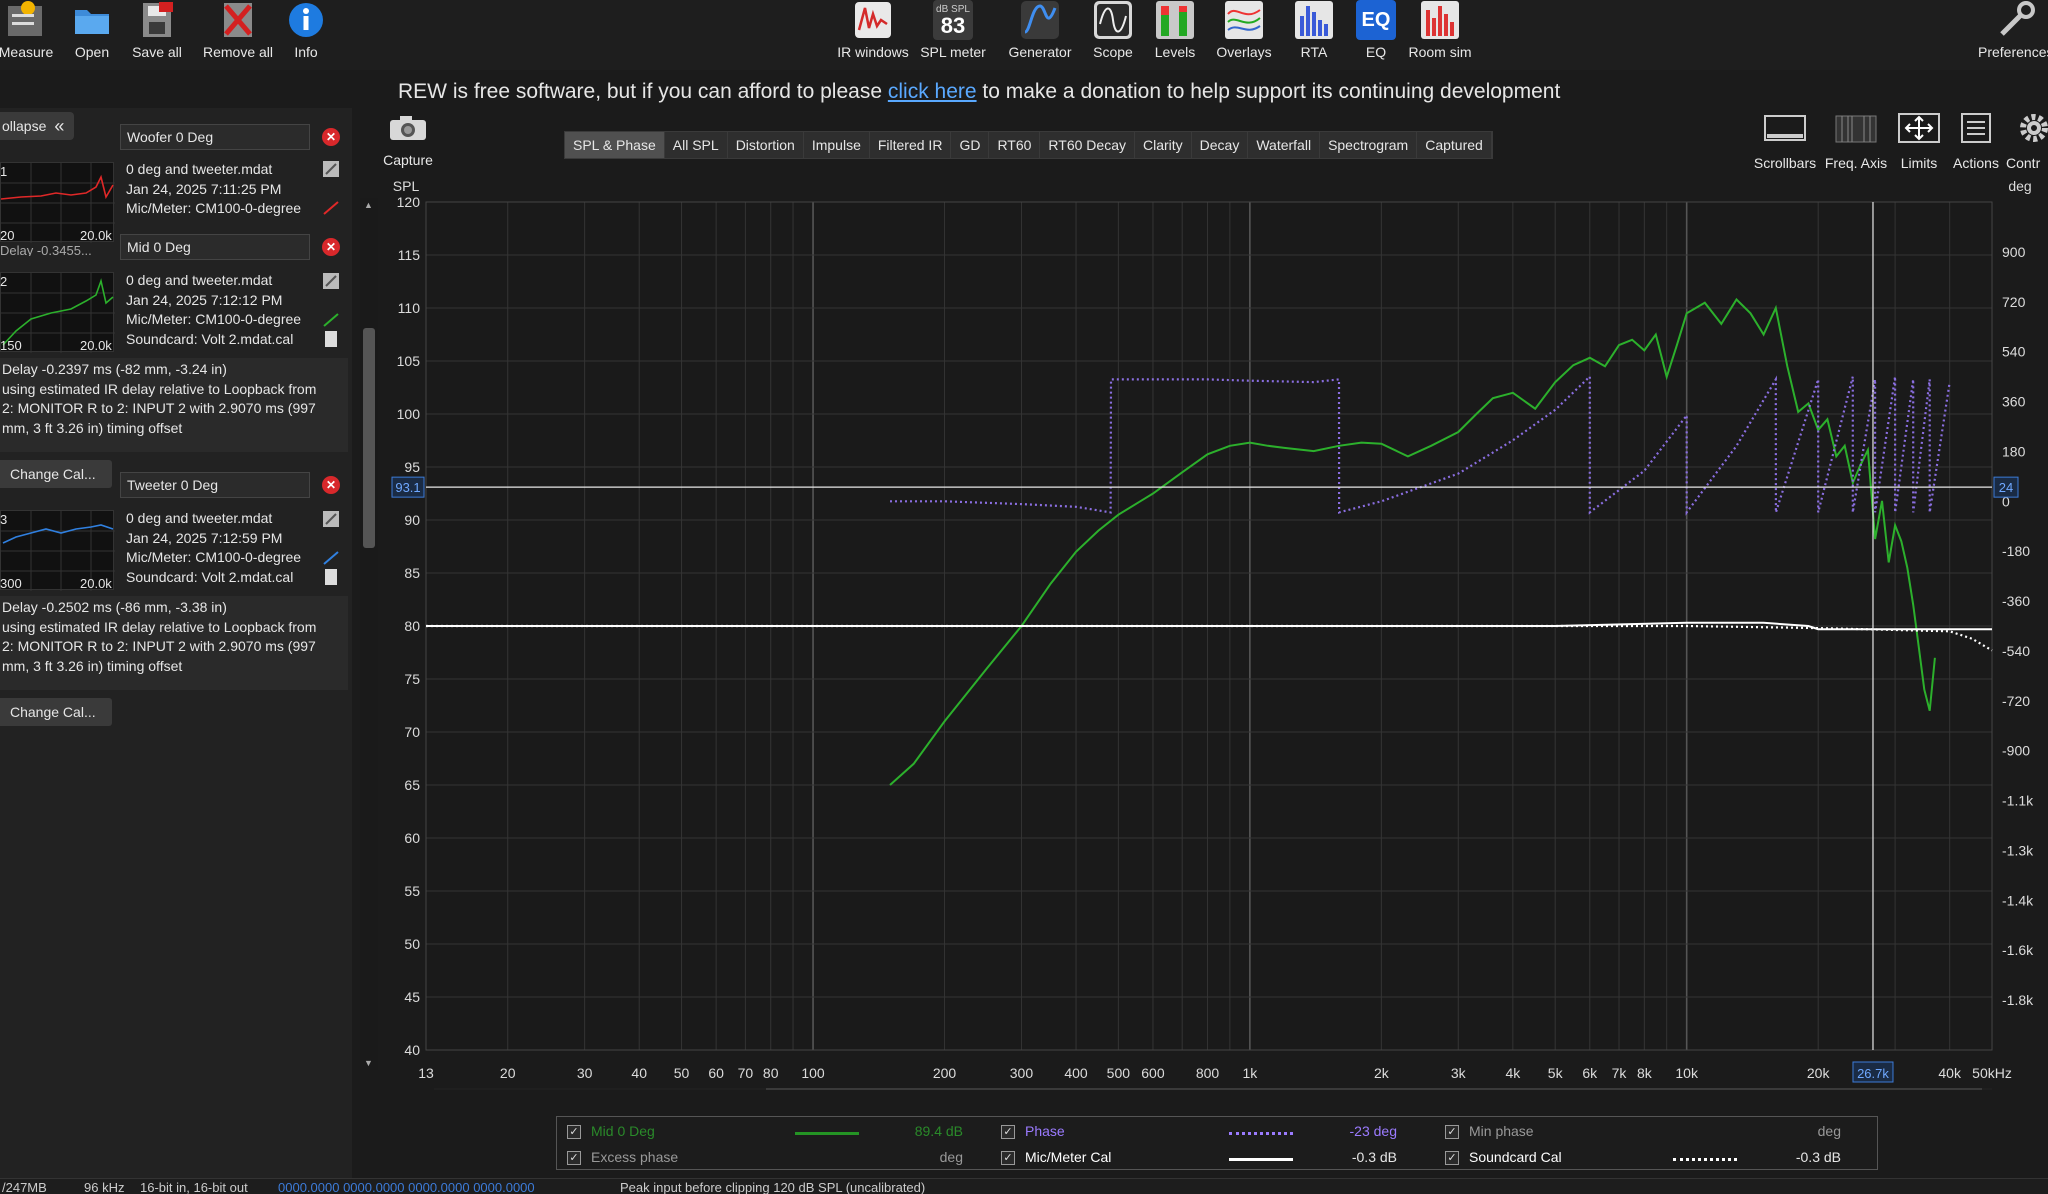  What do you see at coordinates (1376, 34) in the screenshot?
I see `eq-button: EQ EQ` at bounding box center [1376, 34].